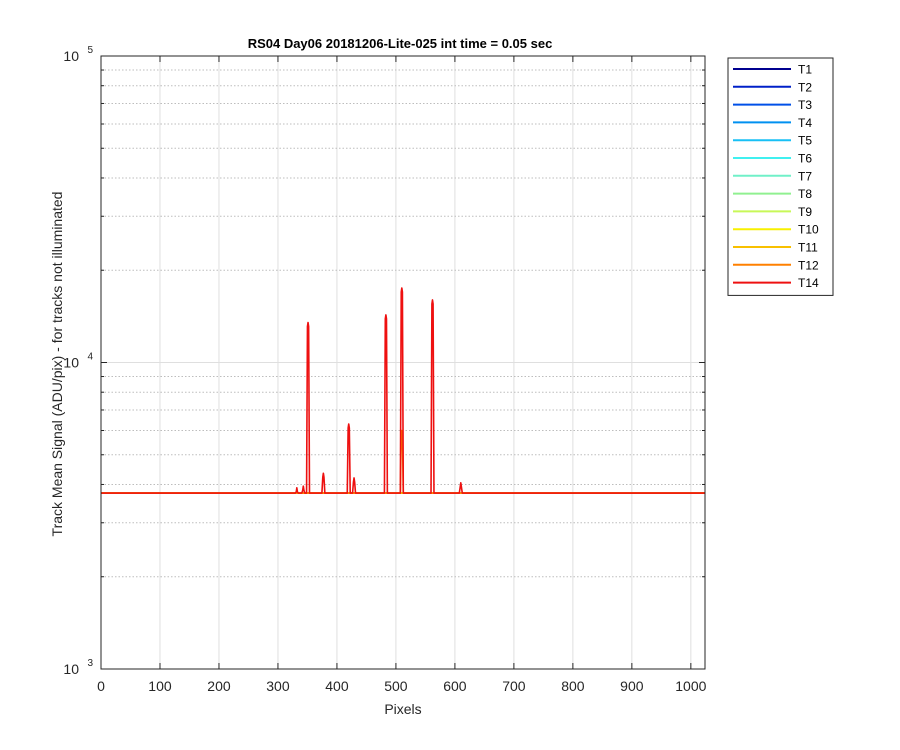 Image resolution: width=900 pixels, height=750 pixels. What do you see at coordinates (805, 159) in the screenshot?
I see `legend-label-t6: T6` at bounding box center [805, 159].